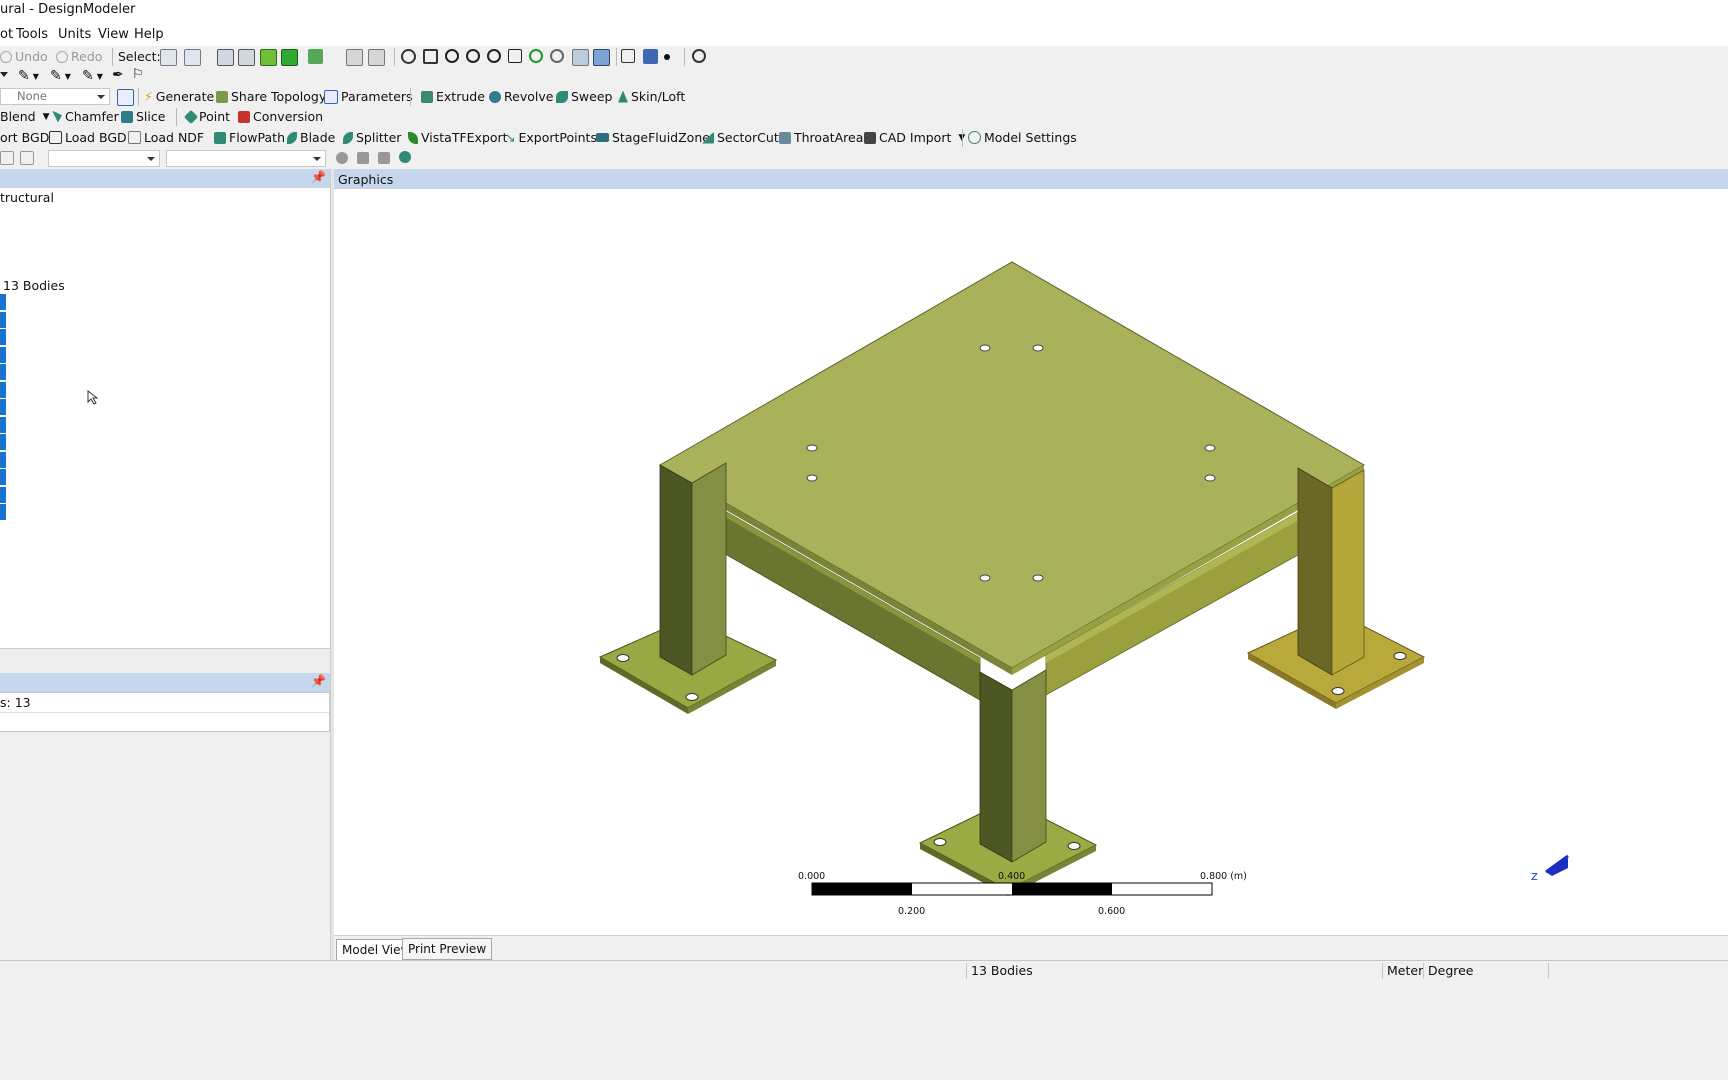 The height and width of the screenshot is (1080, 1728). What do you see at coordinates (557, 56) in the screenshot?
I see `zoom-previous-icon` at bounding box center [557, 56].